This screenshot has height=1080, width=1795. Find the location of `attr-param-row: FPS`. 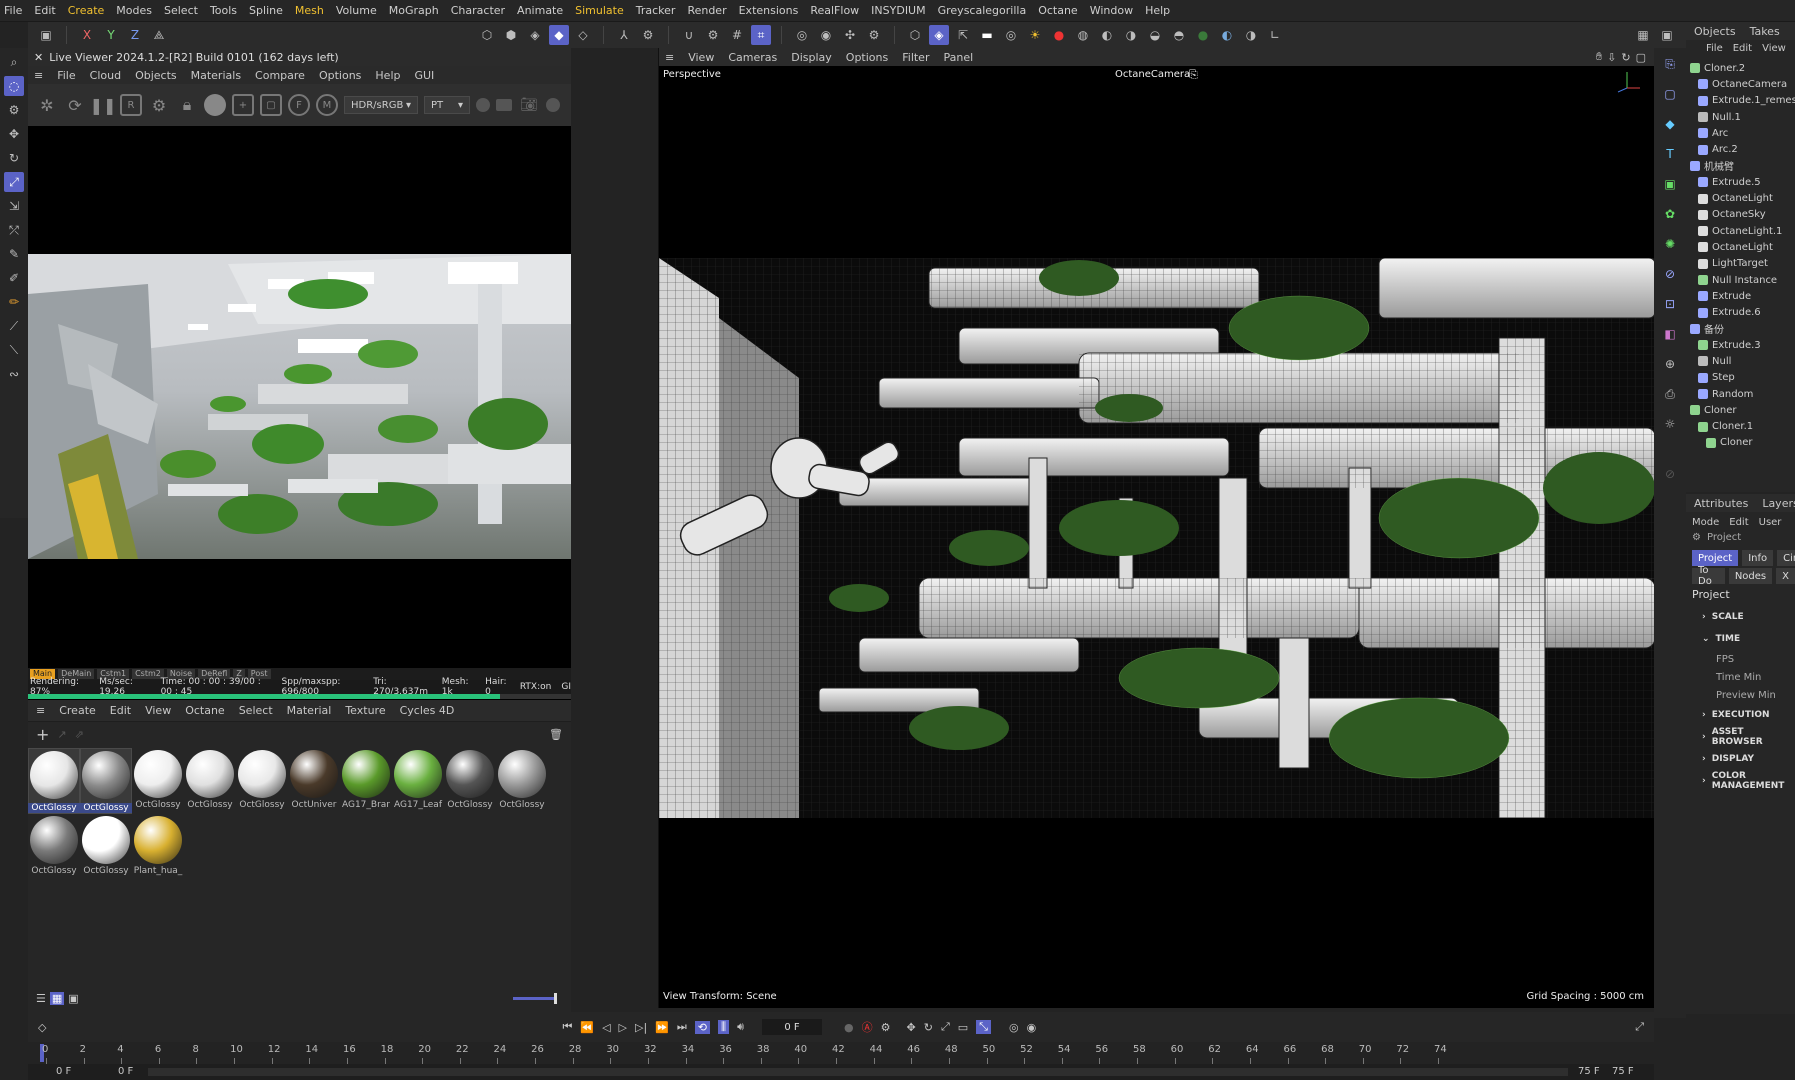

attr-param-row: FPS is located at coordinates (1740, 659).